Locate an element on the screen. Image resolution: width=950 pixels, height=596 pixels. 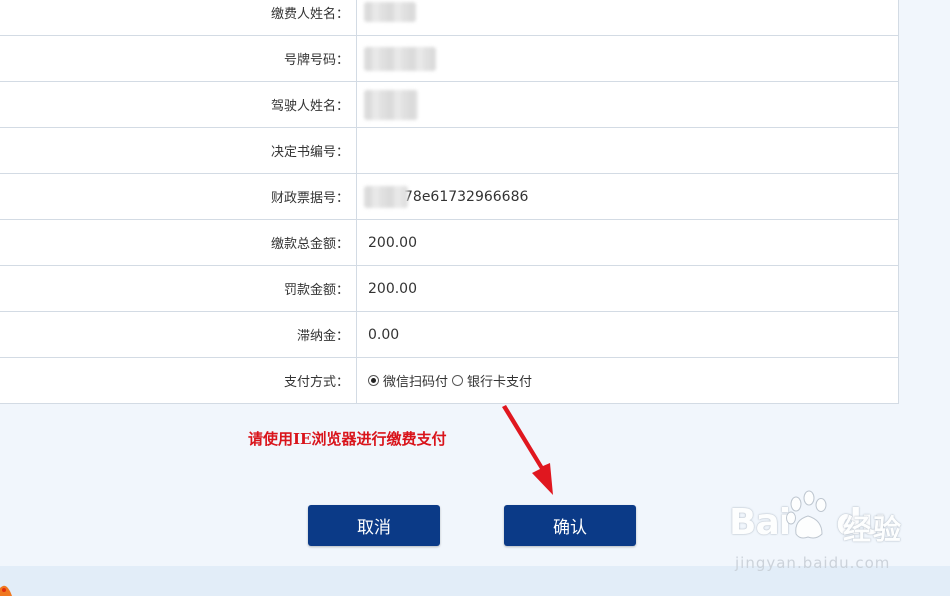
confirm-button: 确认 is located at coordinates (570, 525).